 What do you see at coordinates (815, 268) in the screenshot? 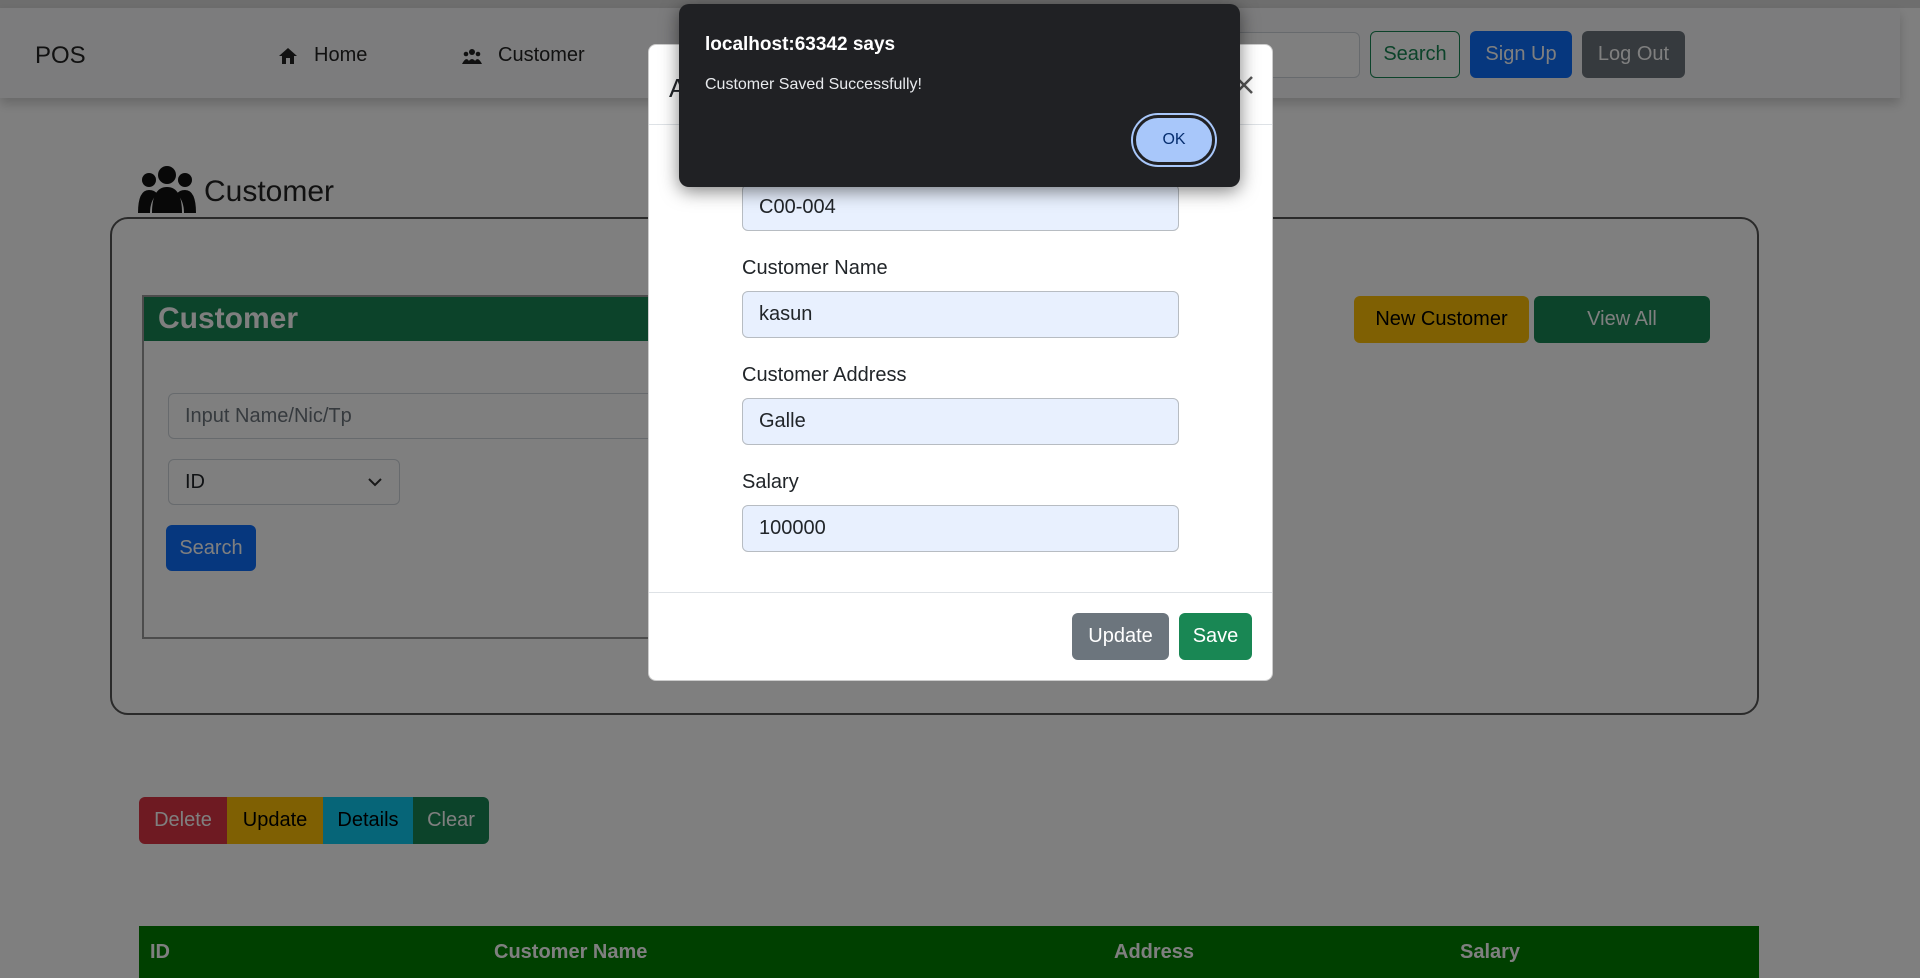
I see `customer-name-label: Customer Name` at bounding box center [815, 268].